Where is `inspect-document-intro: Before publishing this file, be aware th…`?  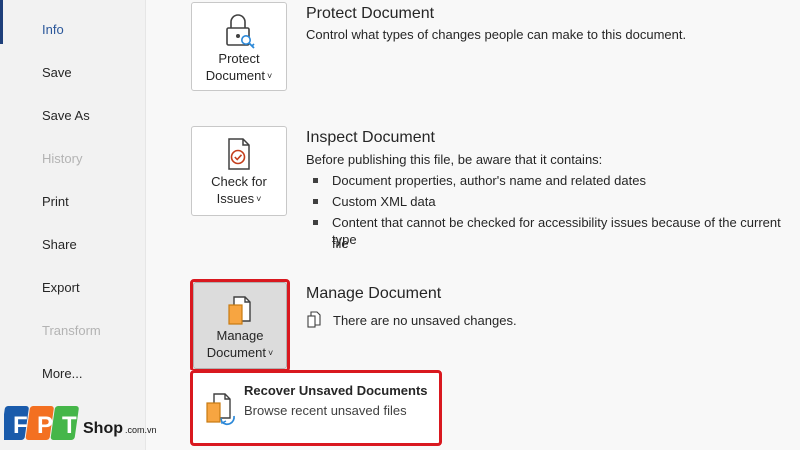
inspect-document-intro: Before publishing this file, be aware th… is located at coordinates (454, 159).